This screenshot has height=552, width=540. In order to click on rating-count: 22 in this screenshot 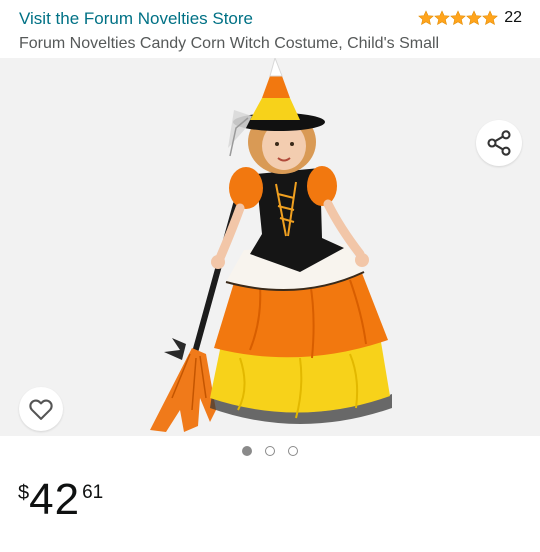, I will do `click(513, 18)`.